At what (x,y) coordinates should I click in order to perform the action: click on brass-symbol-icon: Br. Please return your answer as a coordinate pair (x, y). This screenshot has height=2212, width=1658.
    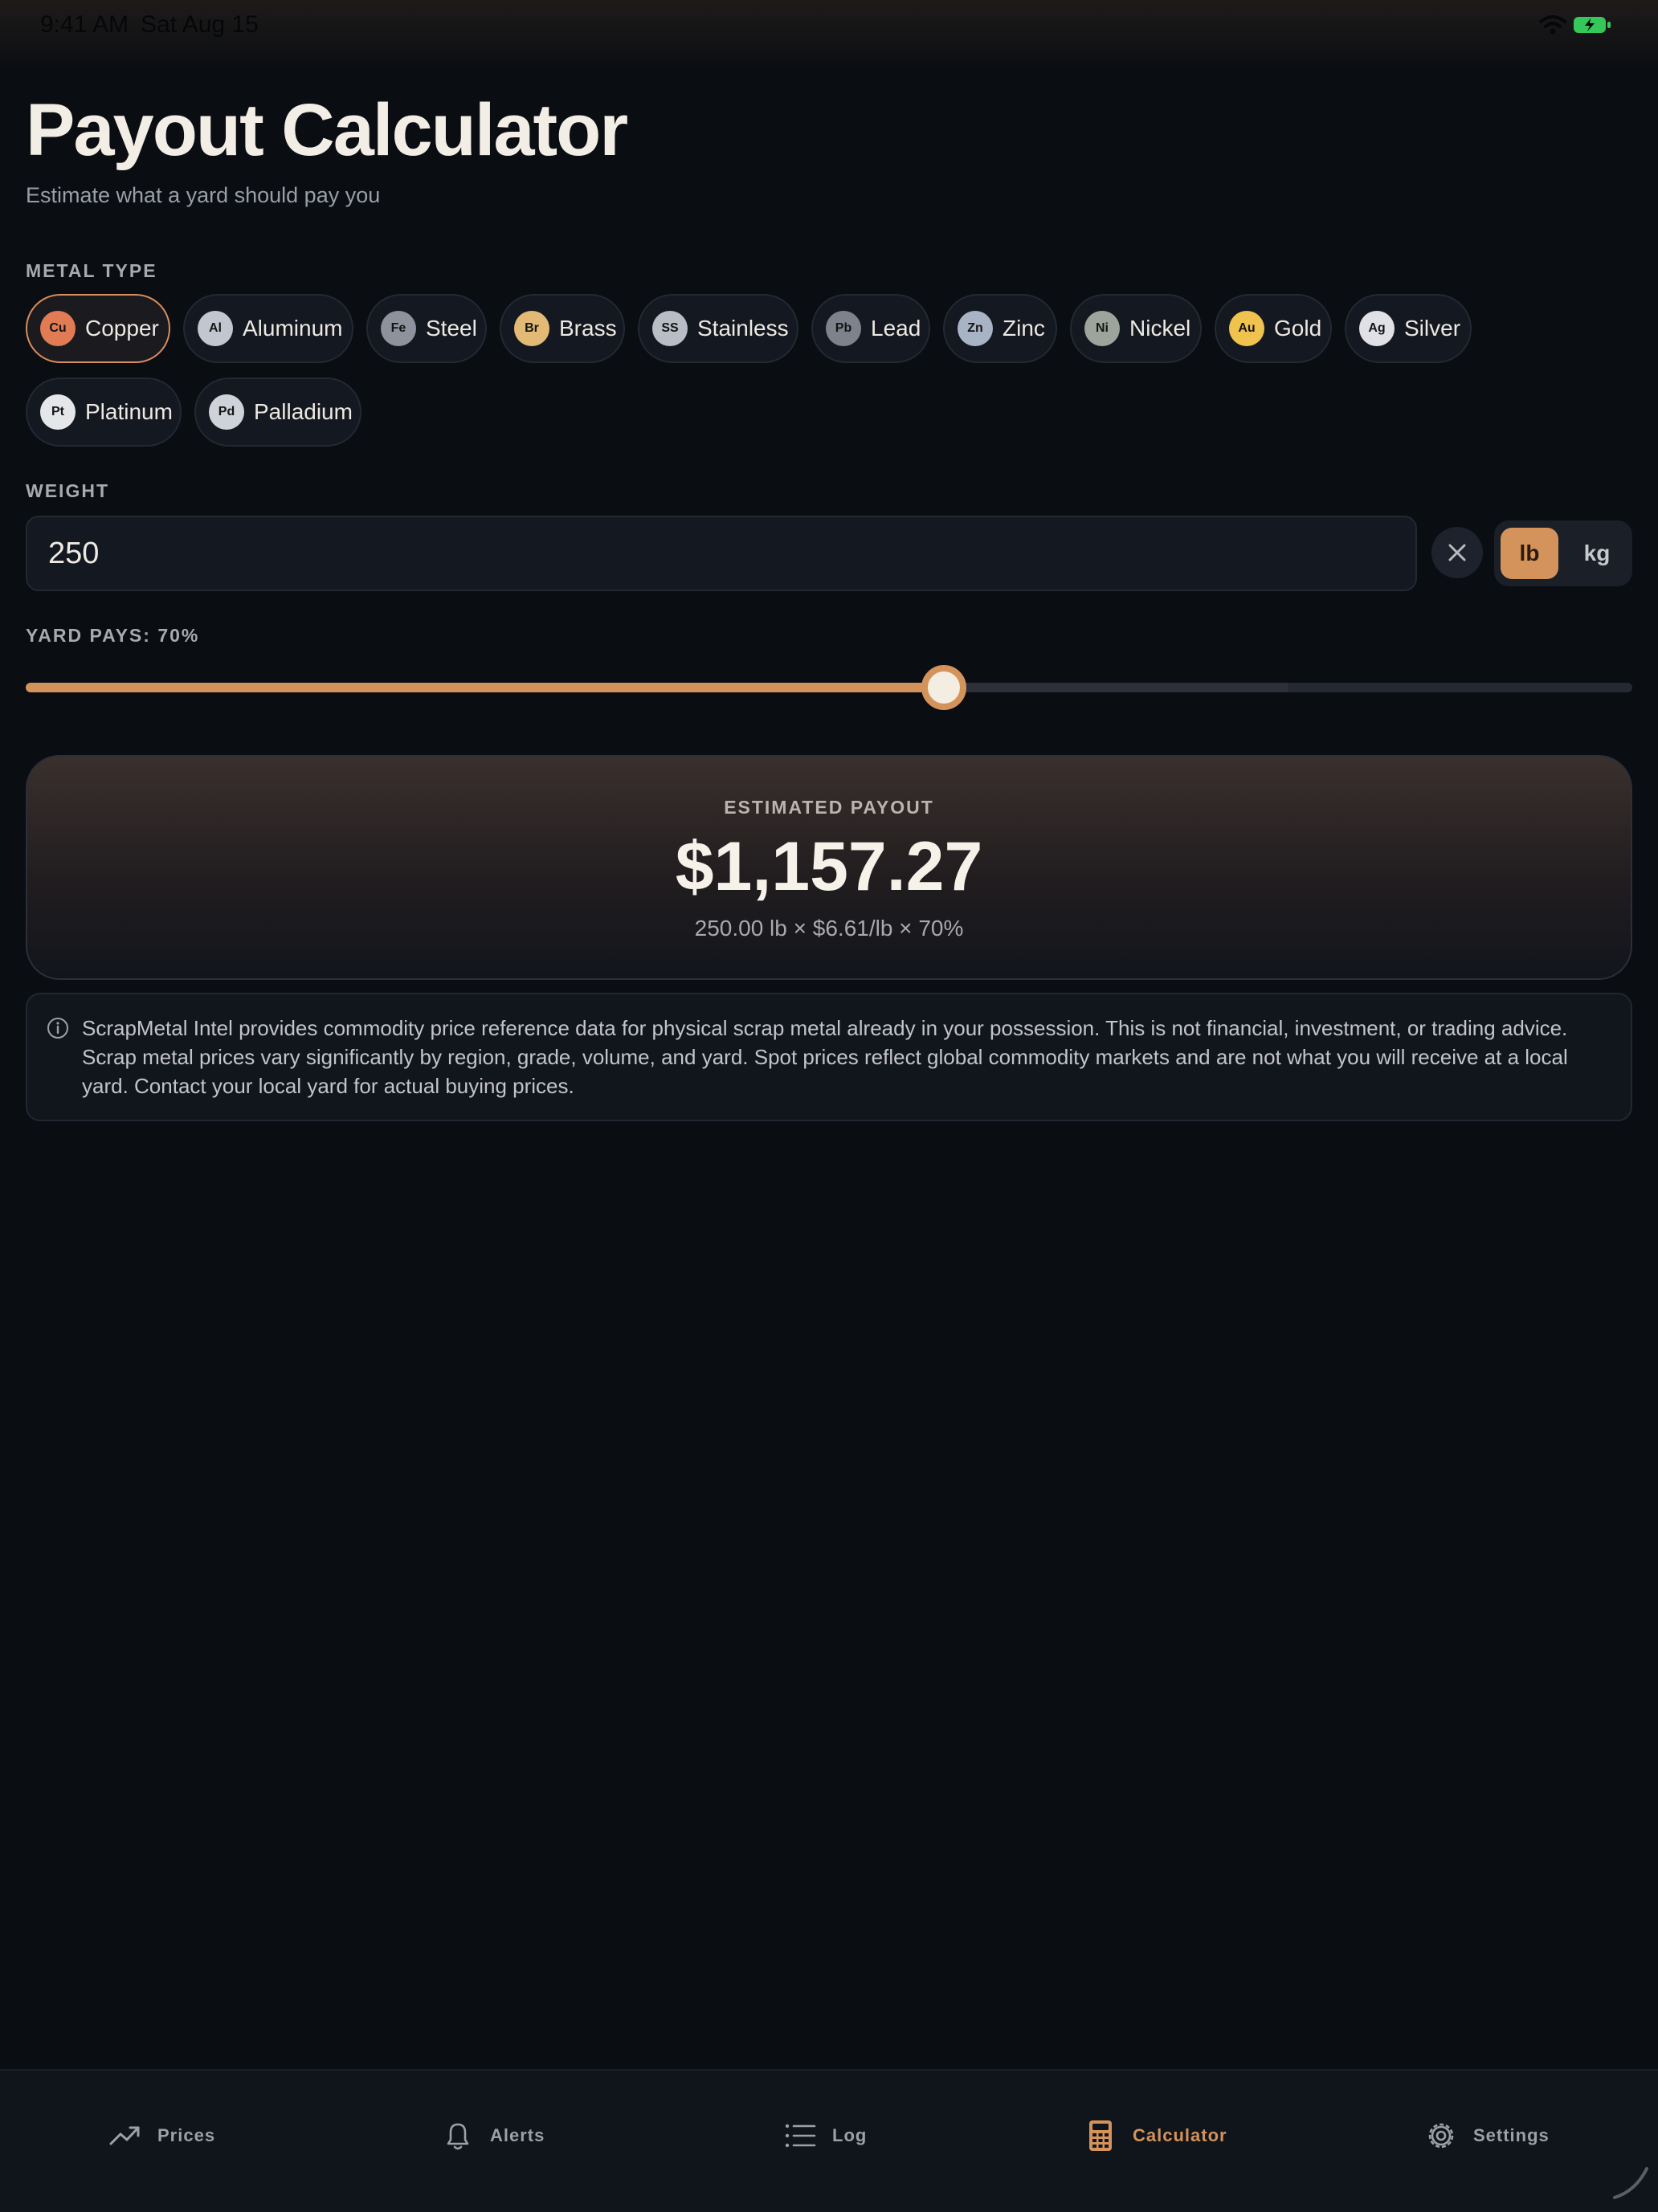
    Looking at the image, I should click on (531, 328).